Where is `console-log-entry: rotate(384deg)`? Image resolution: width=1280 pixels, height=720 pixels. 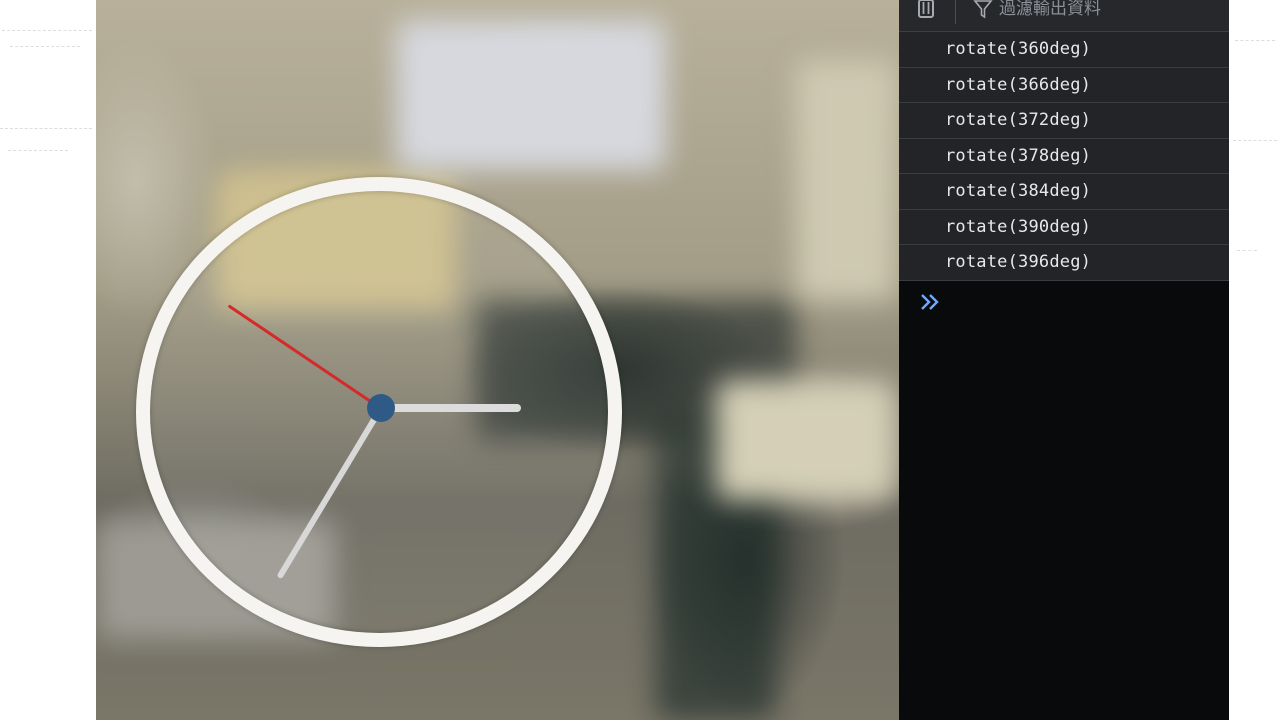
console-log-entry: rotate(384deg) is located at coordinates (1064, 192).